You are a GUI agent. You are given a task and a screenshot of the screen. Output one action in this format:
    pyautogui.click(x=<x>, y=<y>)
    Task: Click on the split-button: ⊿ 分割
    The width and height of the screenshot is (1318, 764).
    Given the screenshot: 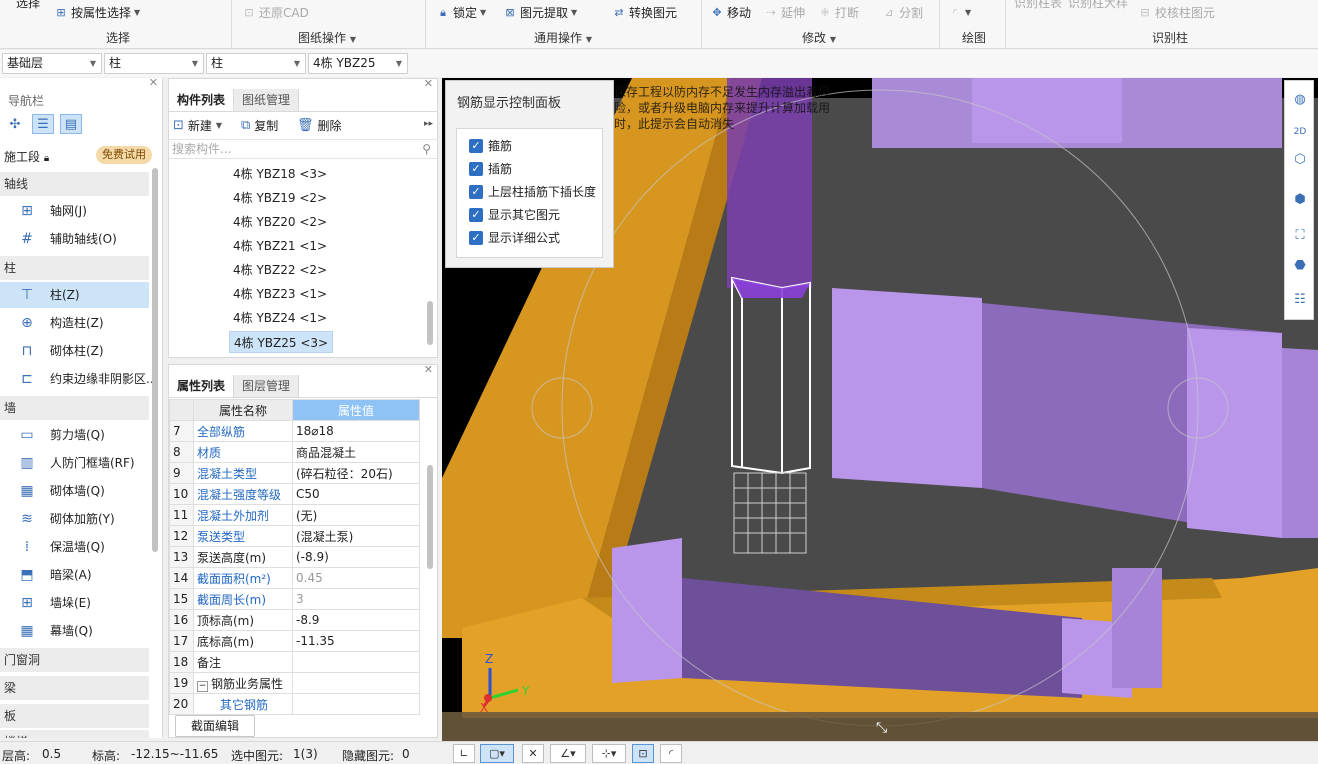 What is the action you would take?
    pyautogui.click(x=902, y=13)
    